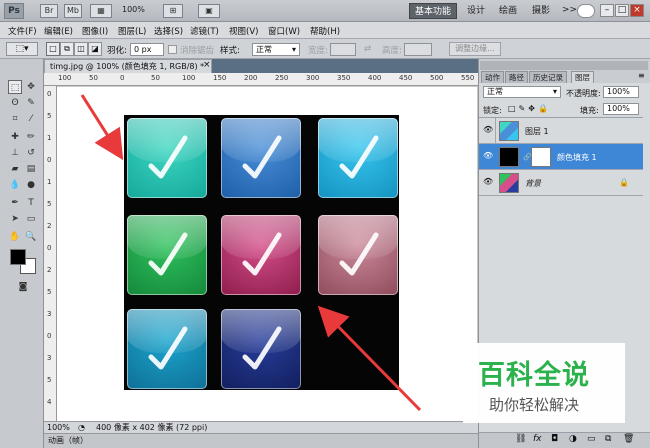 The width and height of the screenshot is (650, 448). Describe the element at coordinates (22, 31) in the screenshot. I see `menu-file: 文件(F)` at that location.